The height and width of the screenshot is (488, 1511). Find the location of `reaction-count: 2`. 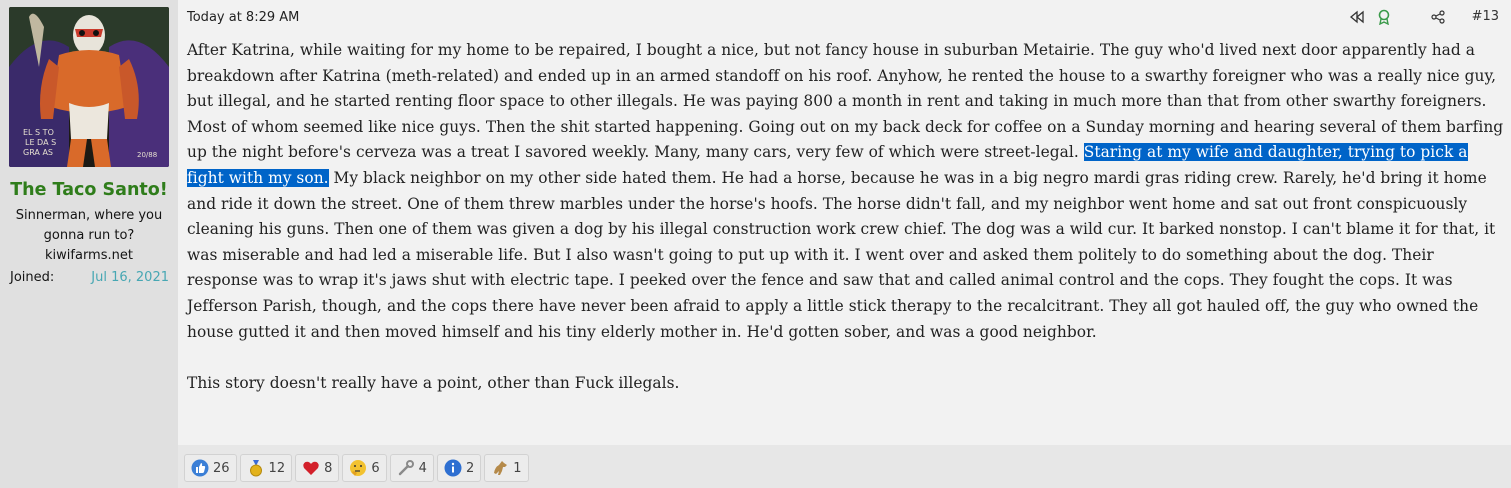

reaction-count: 2 is located at coordinates (470, 468).